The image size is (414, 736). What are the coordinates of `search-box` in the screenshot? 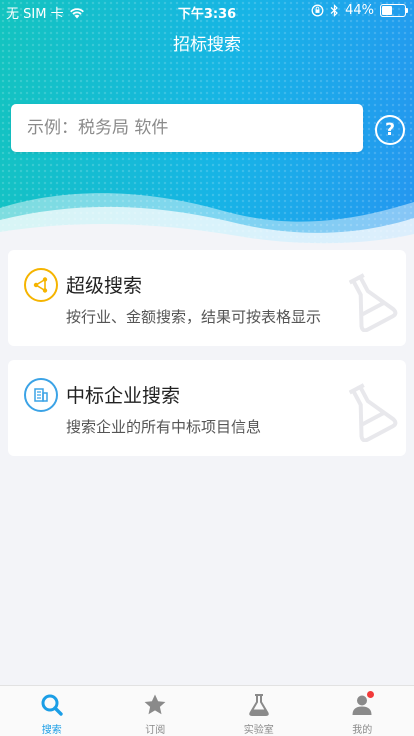 It's located at (187, 128).